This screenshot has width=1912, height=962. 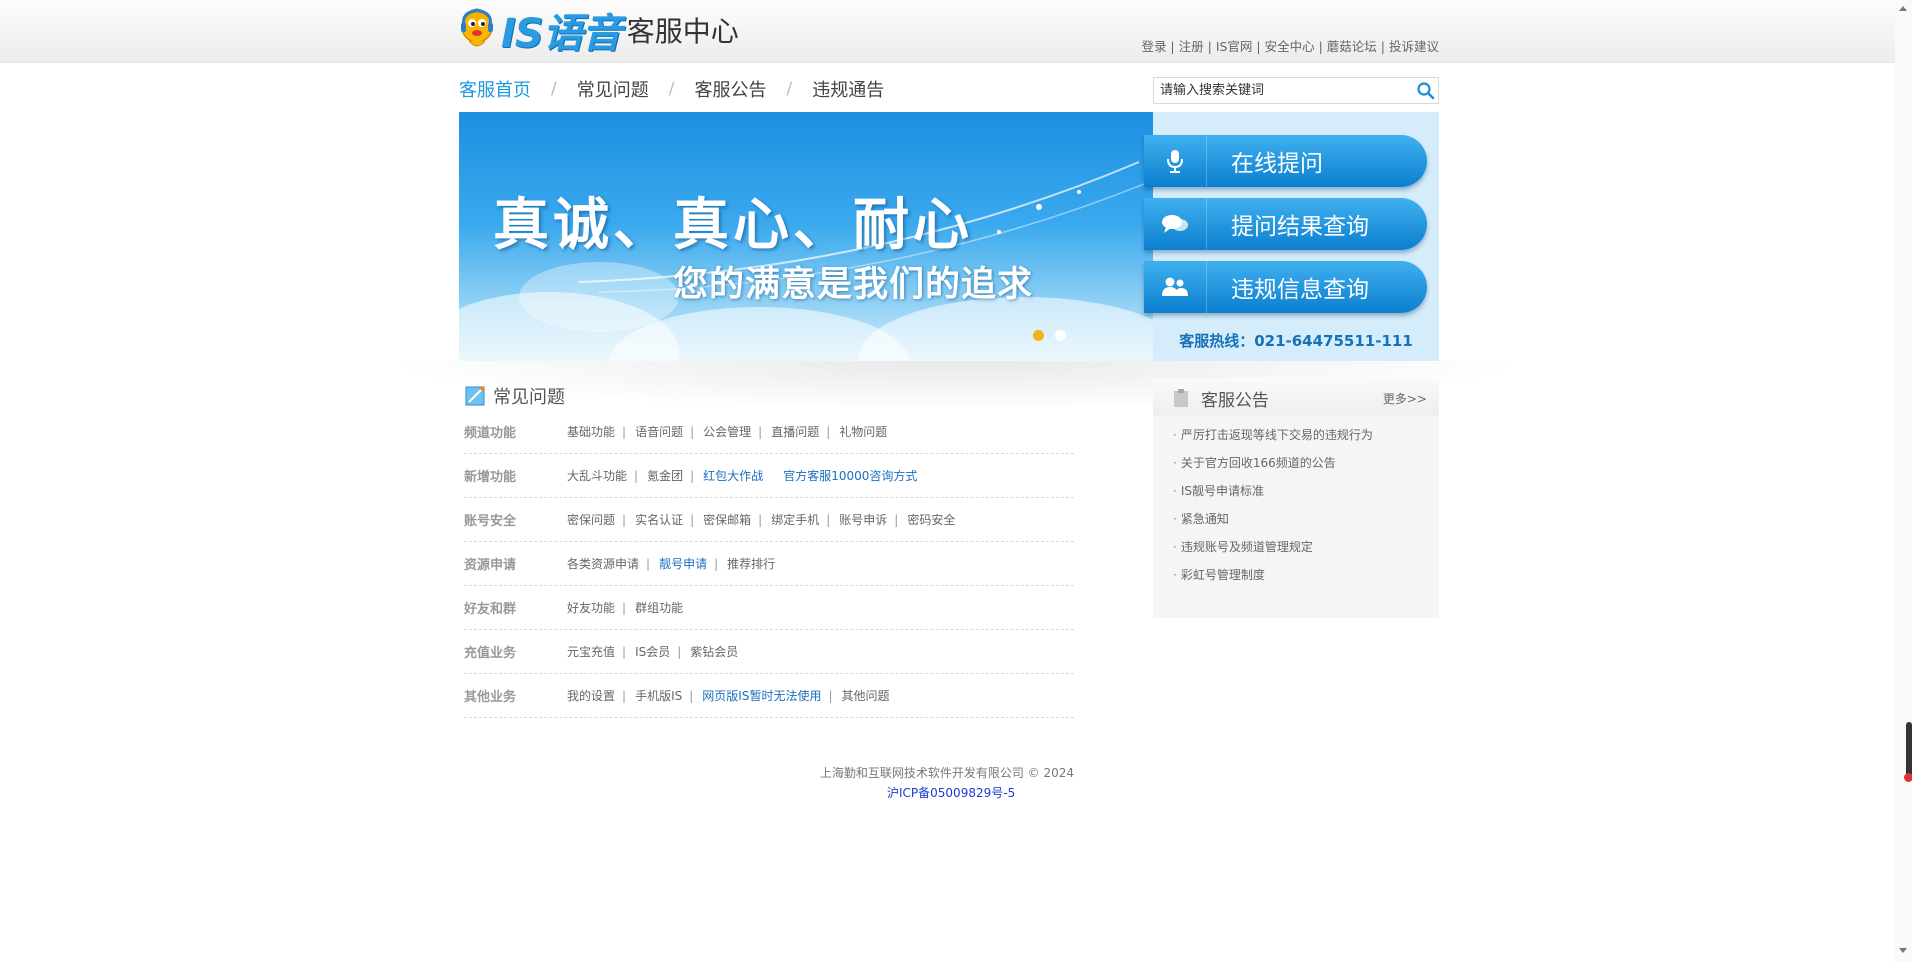 I want to click on faq-title-text: 常见问题, so click(x=529, y=397).